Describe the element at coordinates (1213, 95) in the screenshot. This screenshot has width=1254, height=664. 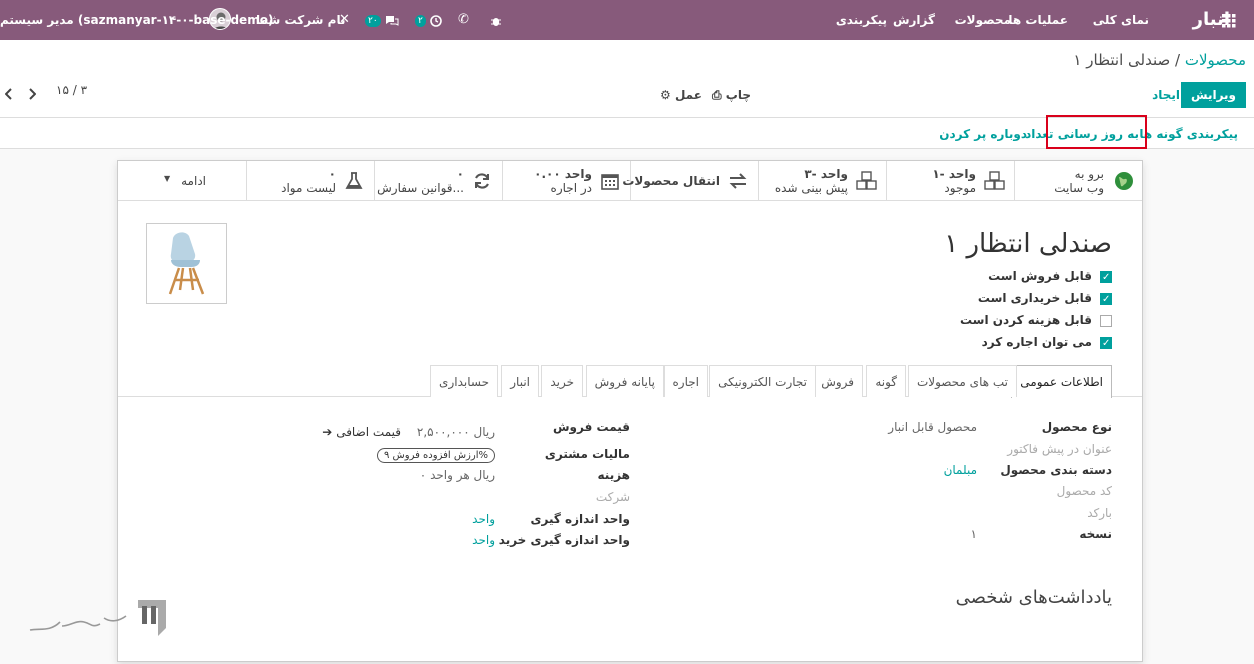
I see `edit-button: ویرایش` at that location.